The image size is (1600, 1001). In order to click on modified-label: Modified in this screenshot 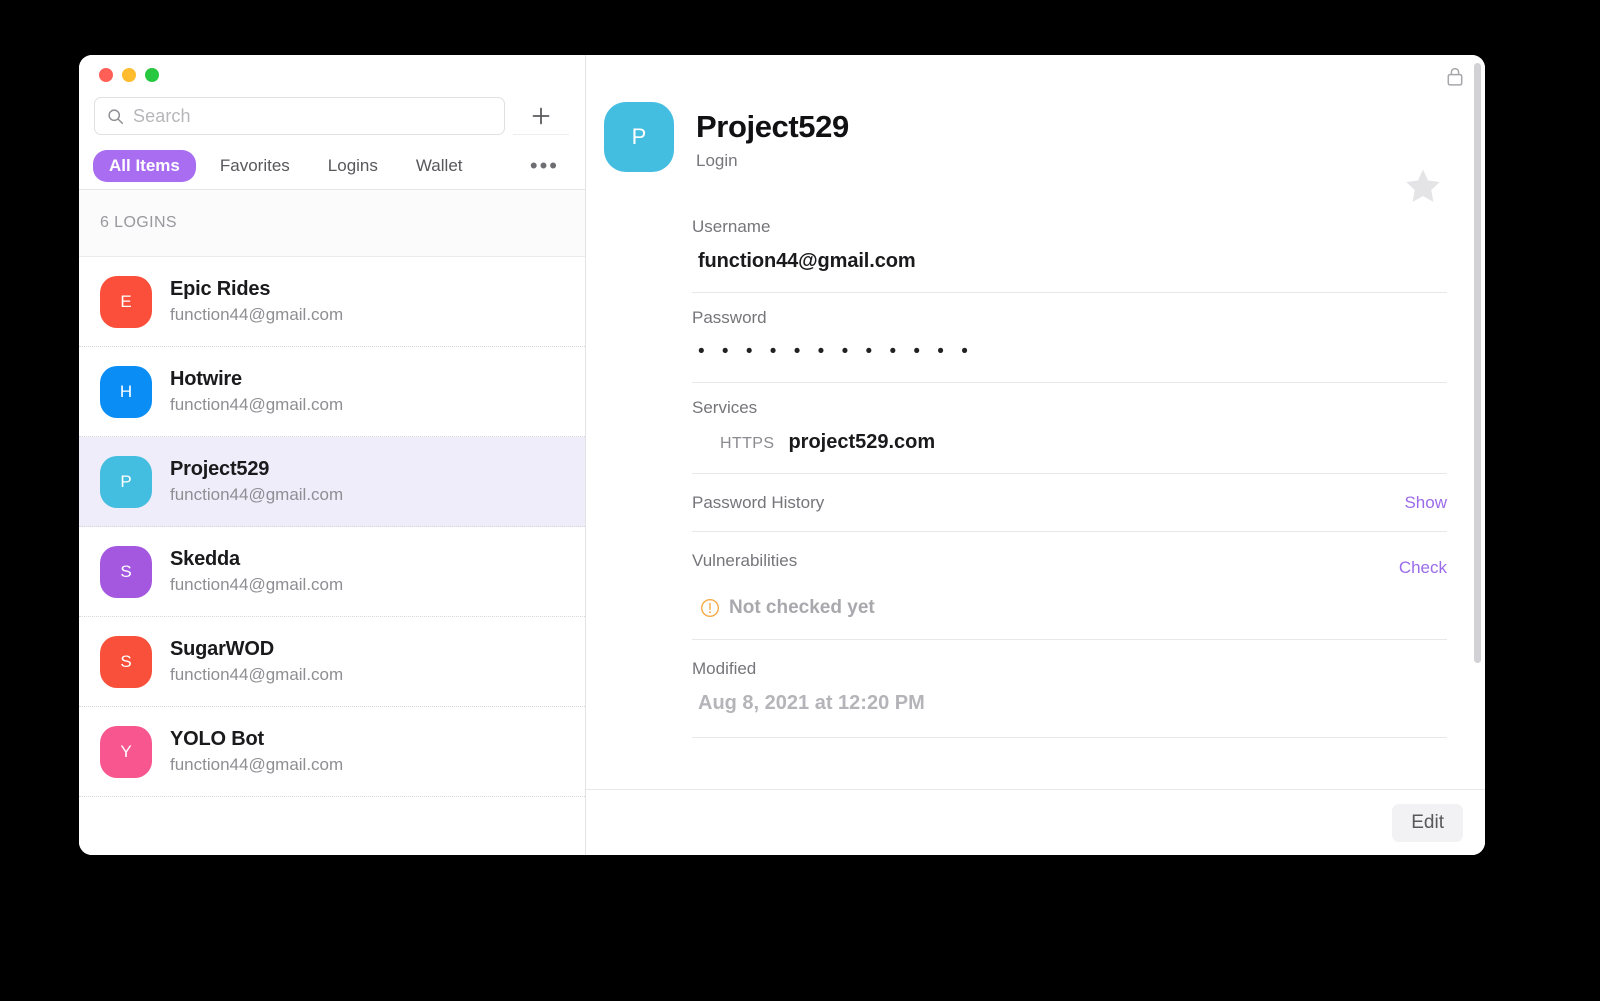, I will do `click(724, 668)`.